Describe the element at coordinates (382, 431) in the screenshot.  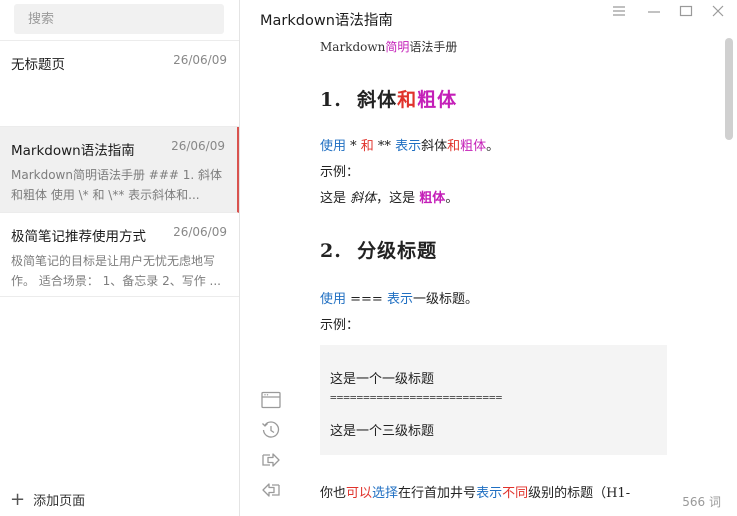
I see `code-line-3: 这是一个三级标题` at that location.